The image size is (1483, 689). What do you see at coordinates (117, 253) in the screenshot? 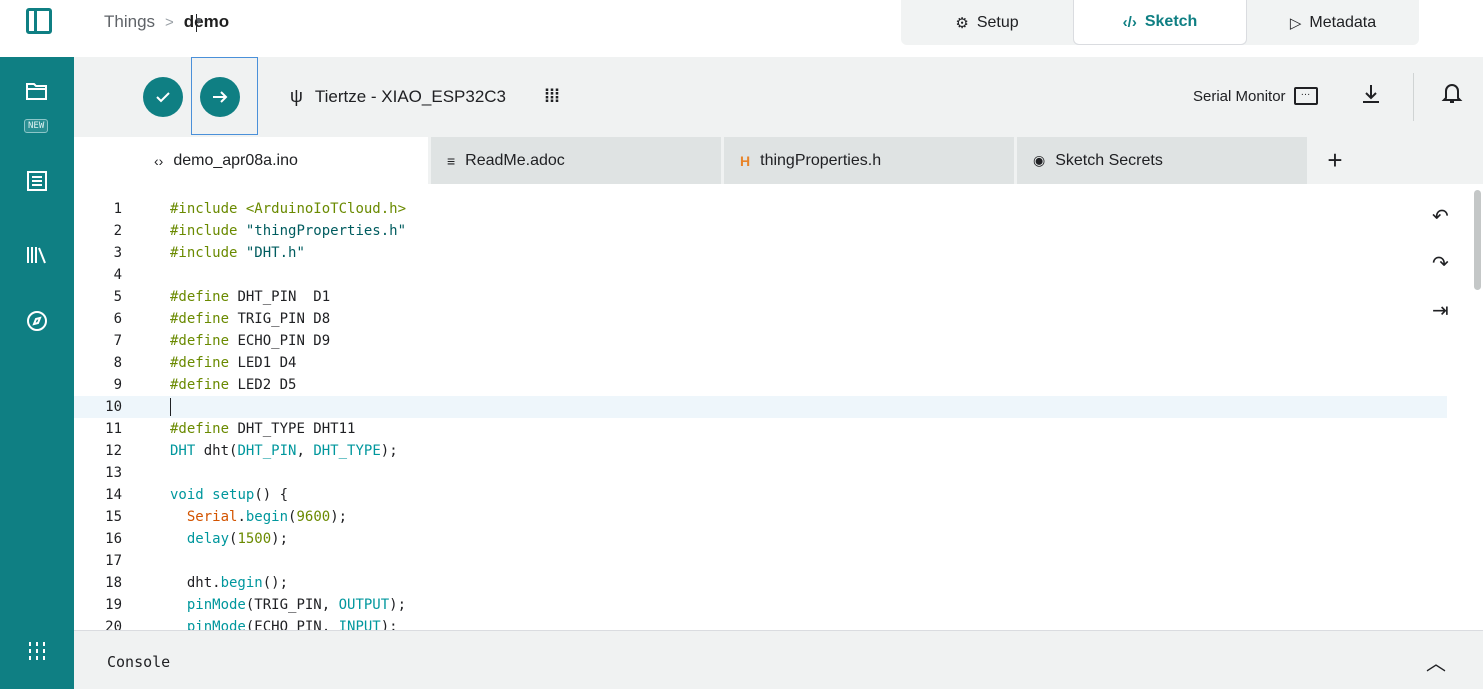
I see `line-number: 3` at bounding box center [117, 253].